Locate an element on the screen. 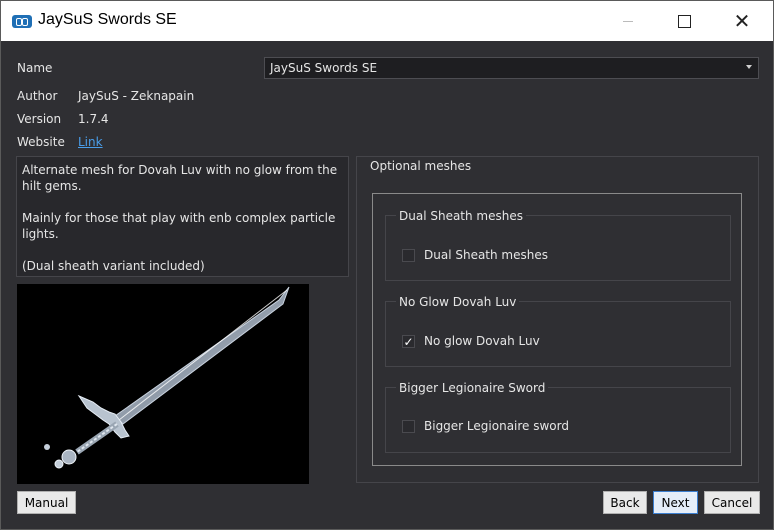  window-title: JaySuS Swords SE is located at coordinates (107, 19).